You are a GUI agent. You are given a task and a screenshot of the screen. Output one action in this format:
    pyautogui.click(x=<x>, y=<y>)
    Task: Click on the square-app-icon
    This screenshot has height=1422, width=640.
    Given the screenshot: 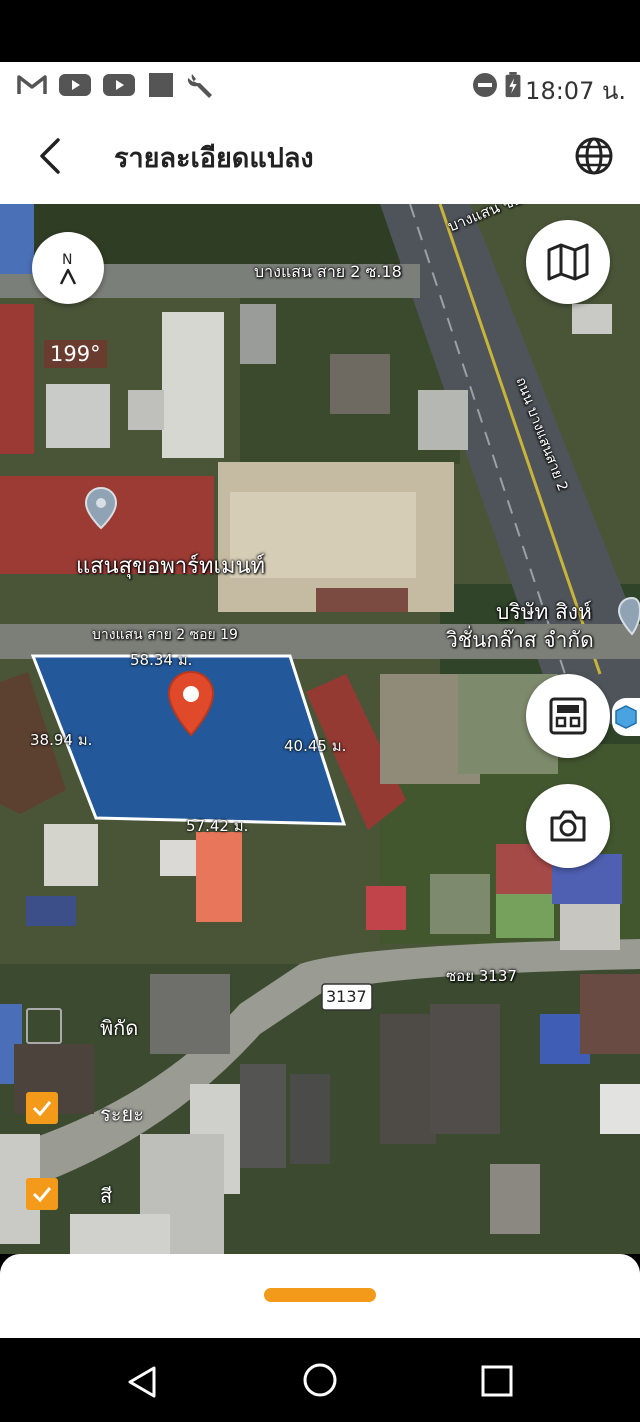 What is the action you would take?
    pyautogui.click(x=161, y=85)
    